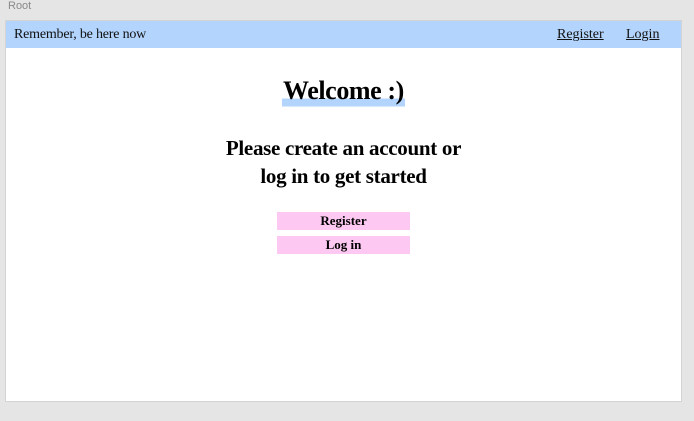  What do you see at coordinates (20, 6) in the screenshot?
I see `canvas-frame-label: Root` at bounding box center [20, 6].